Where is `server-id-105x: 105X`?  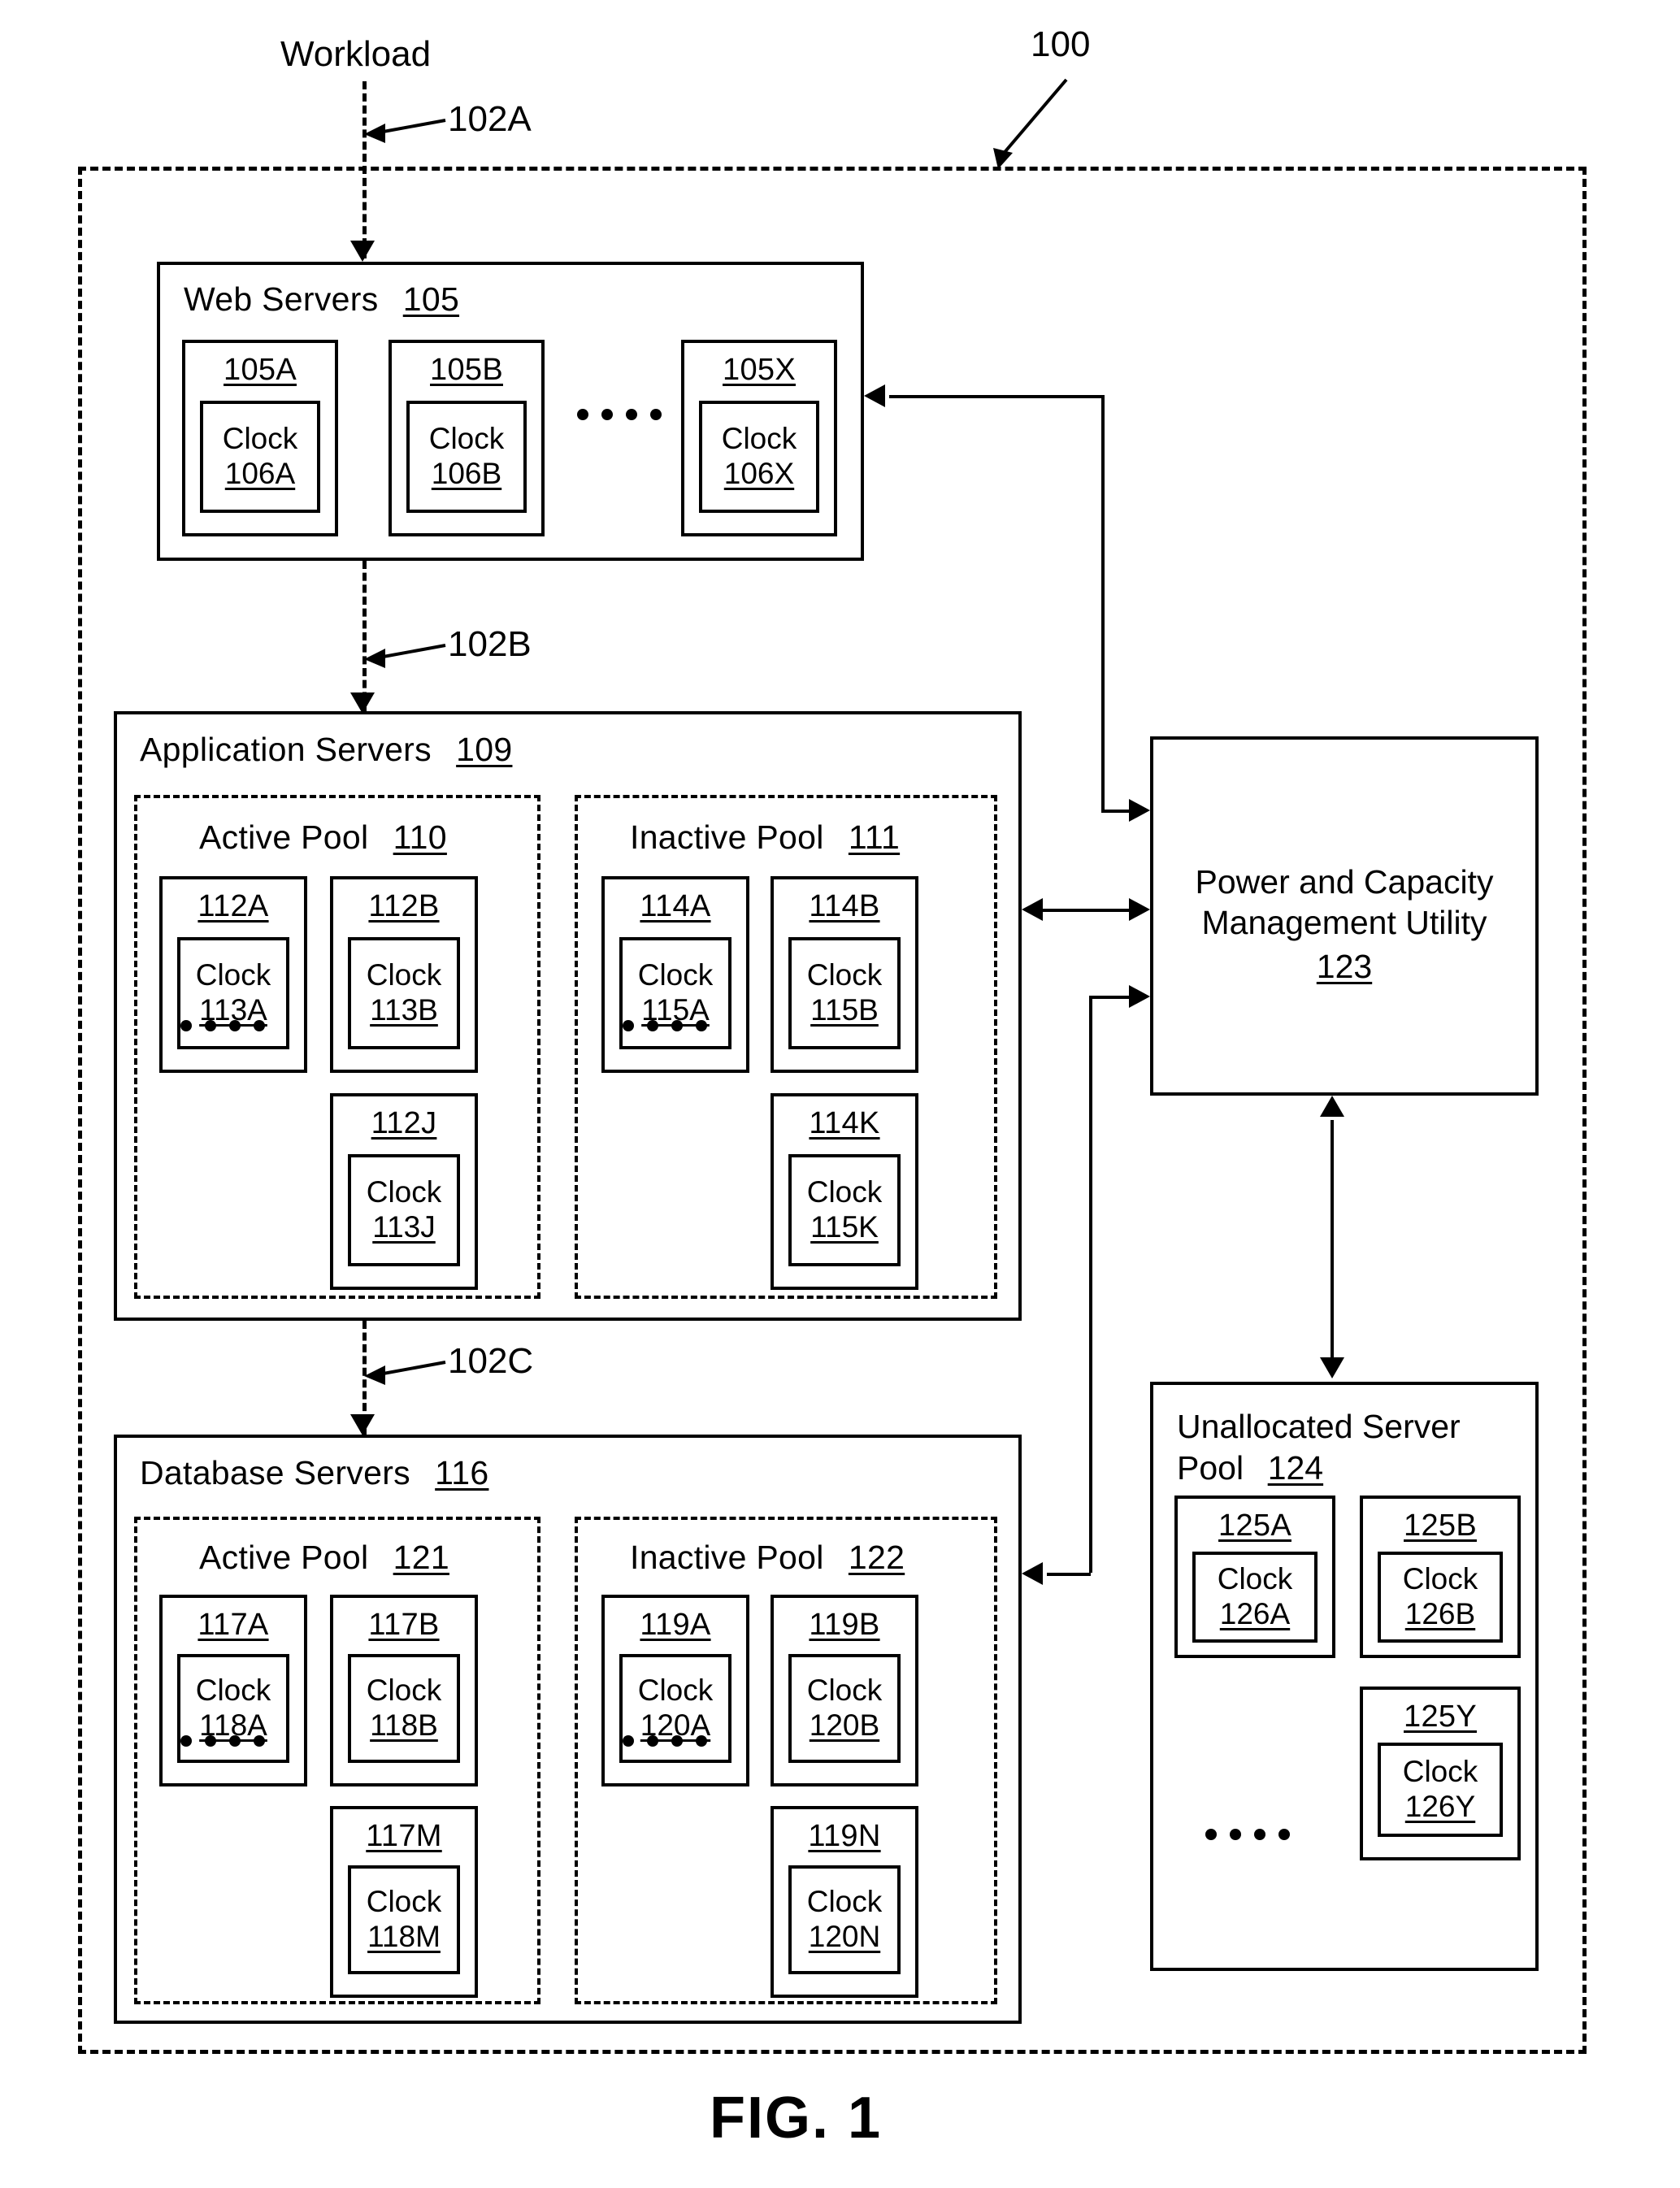
server-id-105x: 105X is located at coordinates (760, 370).